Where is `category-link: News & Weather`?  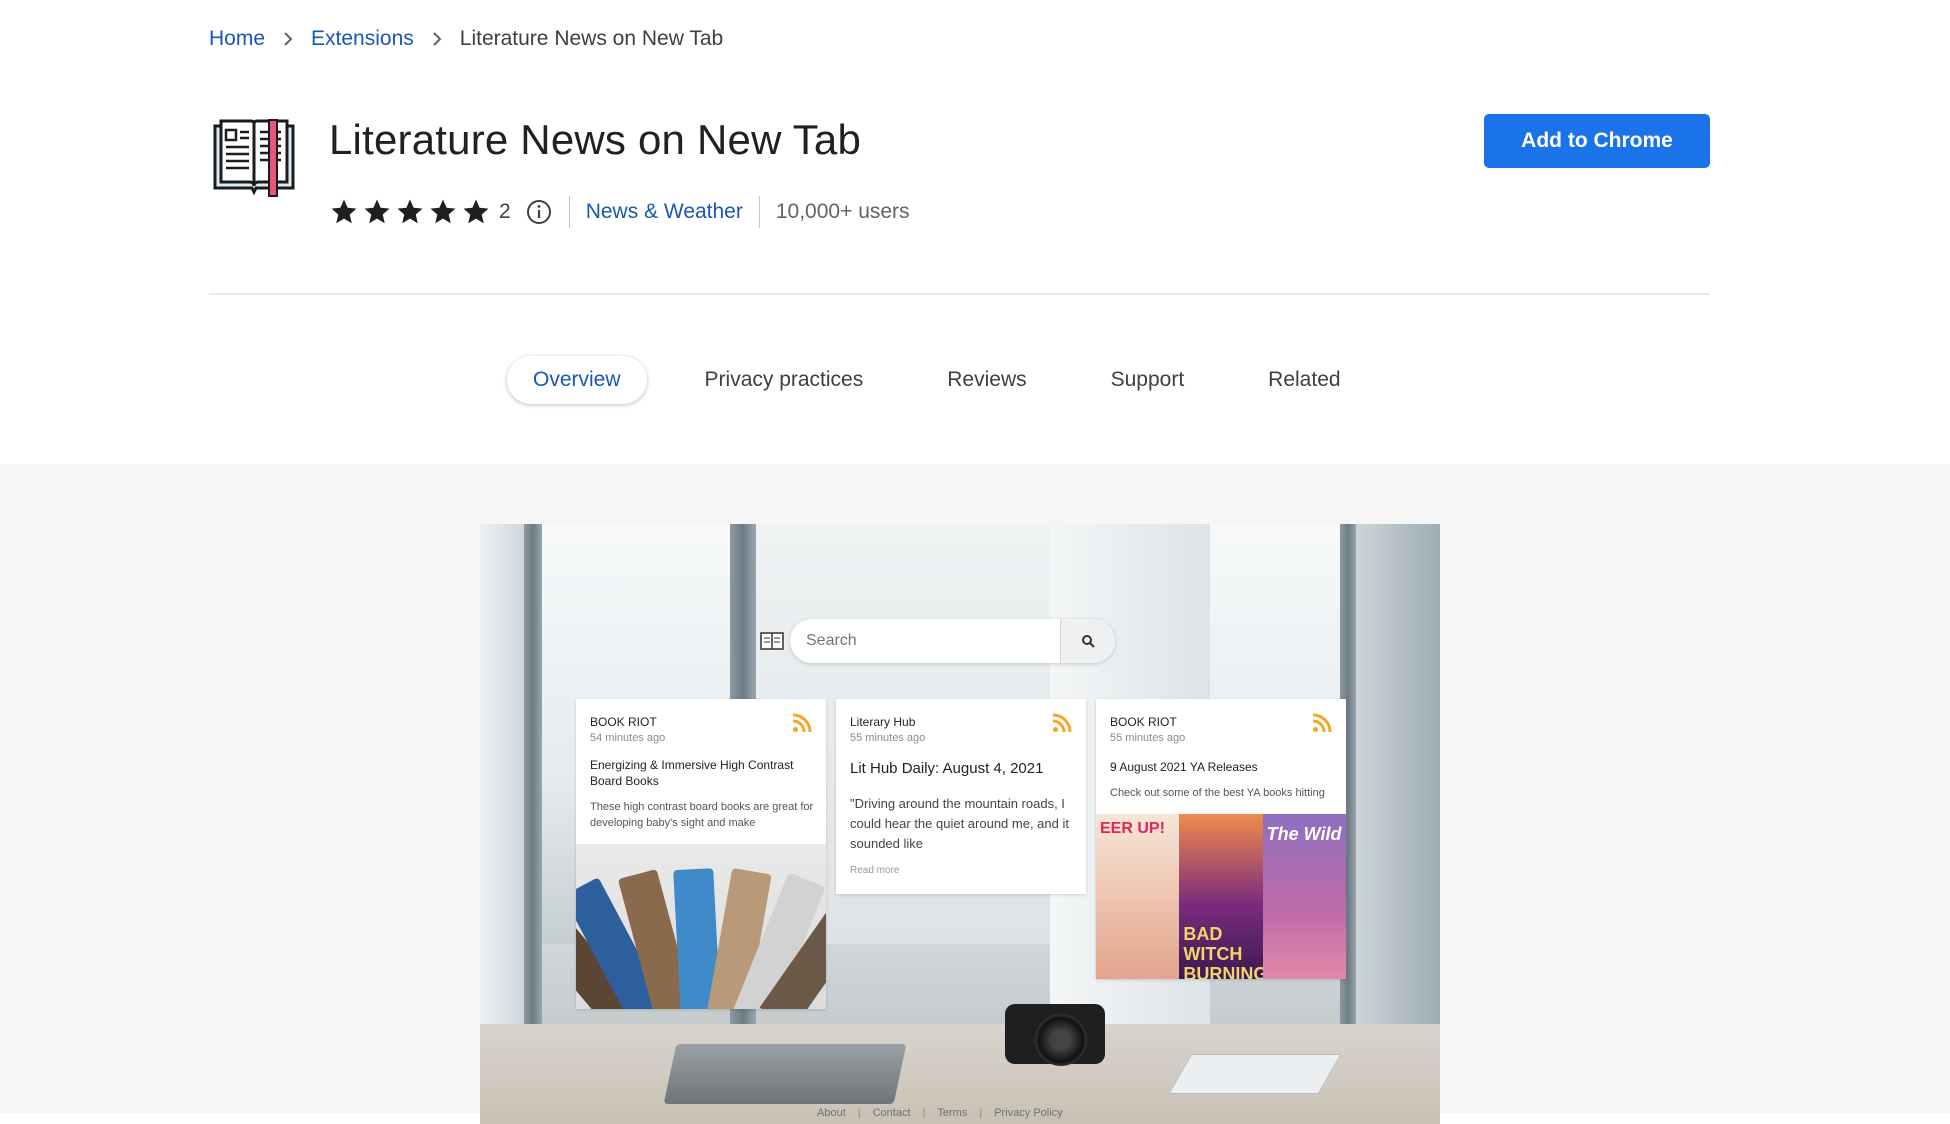 category-link: News & Weather is located at coordinates (664, 212).